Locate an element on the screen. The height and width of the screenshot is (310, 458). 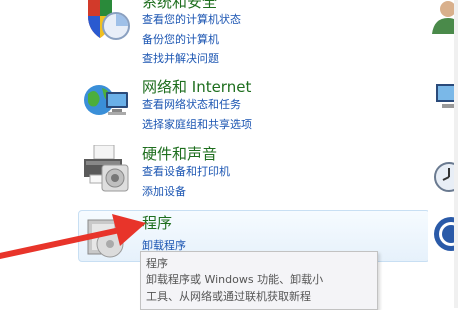
scrollbar-edge is located at coordinates (456, 154).